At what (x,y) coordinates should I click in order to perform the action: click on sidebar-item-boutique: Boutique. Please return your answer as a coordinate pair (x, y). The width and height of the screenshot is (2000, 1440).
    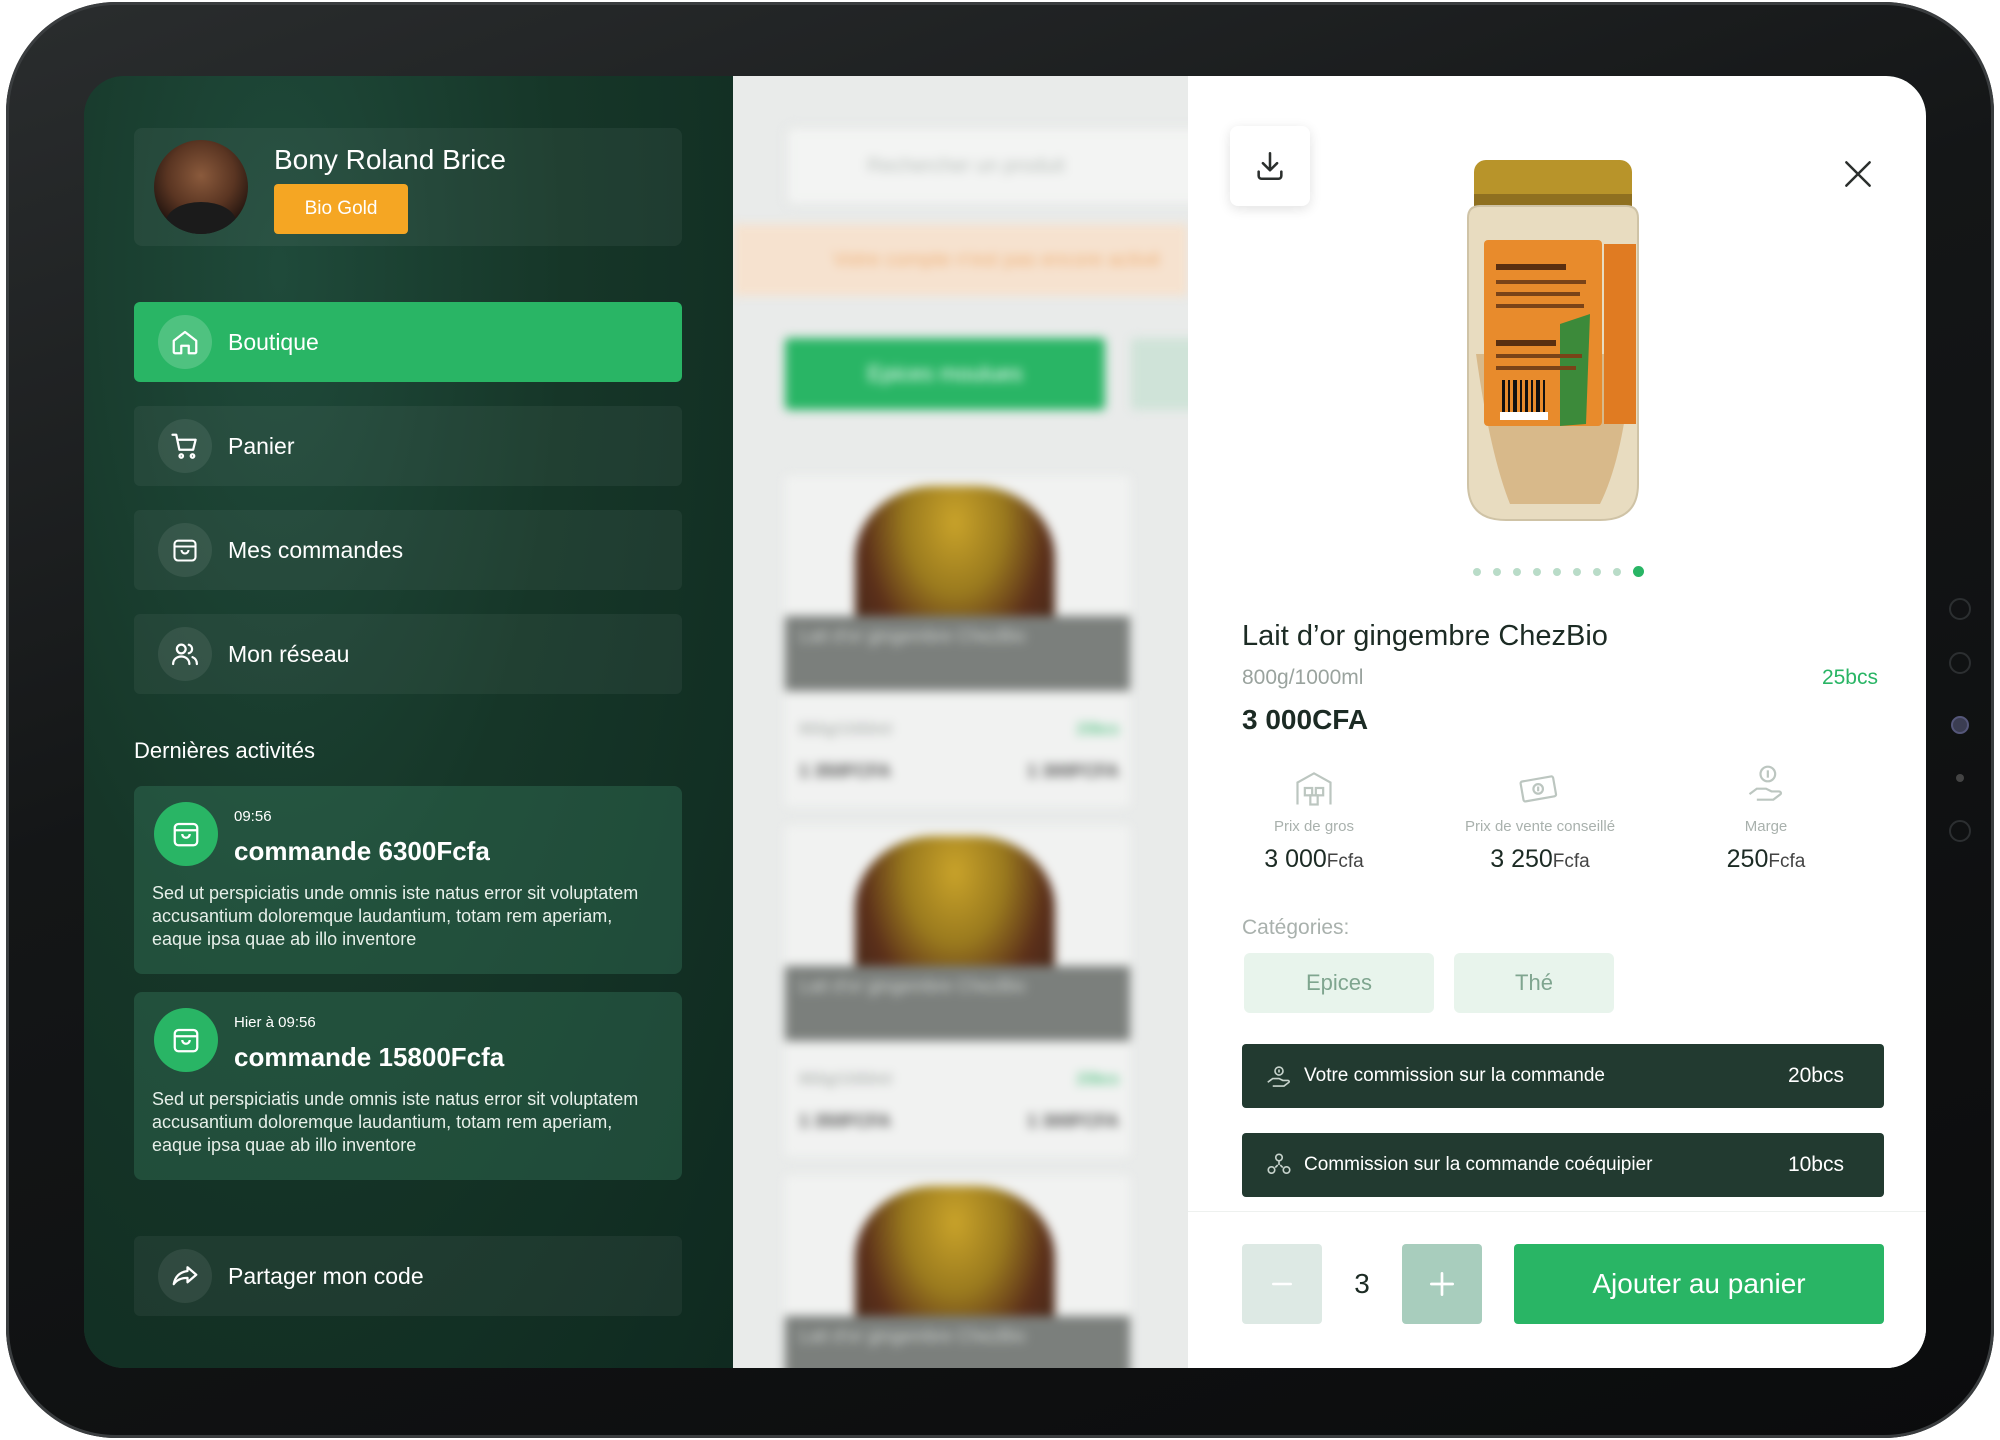
    Looking at the image, I should click on (408, 342).